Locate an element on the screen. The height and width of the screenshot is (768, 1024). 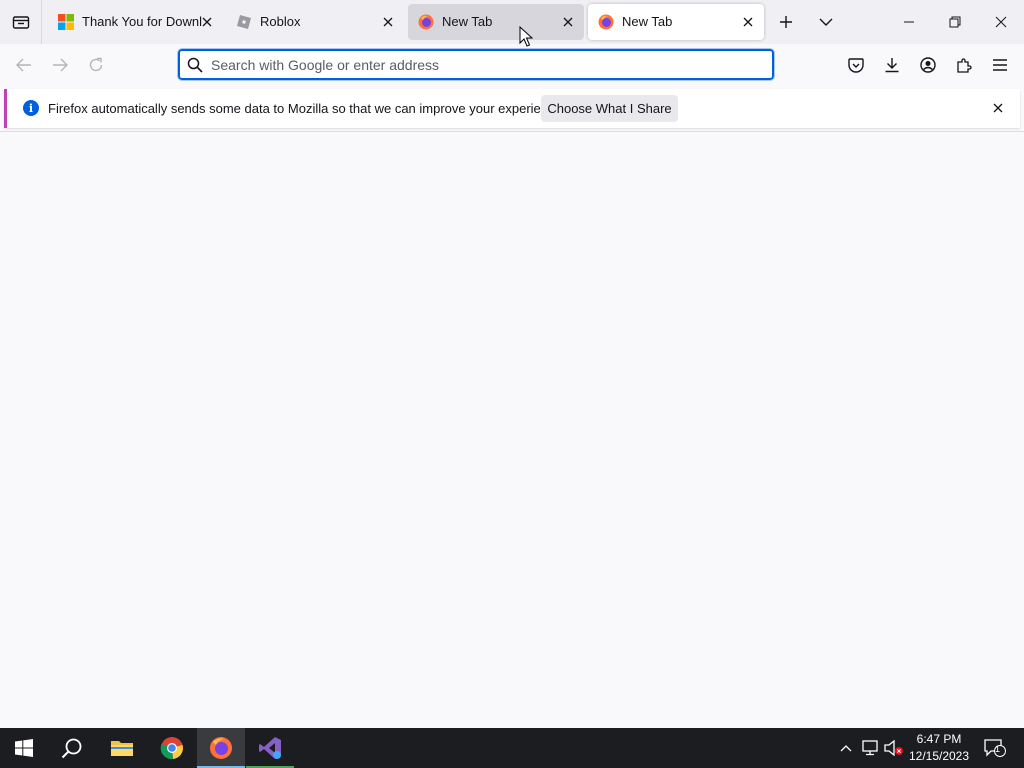
forward-button is located at coordinates (60, 65).